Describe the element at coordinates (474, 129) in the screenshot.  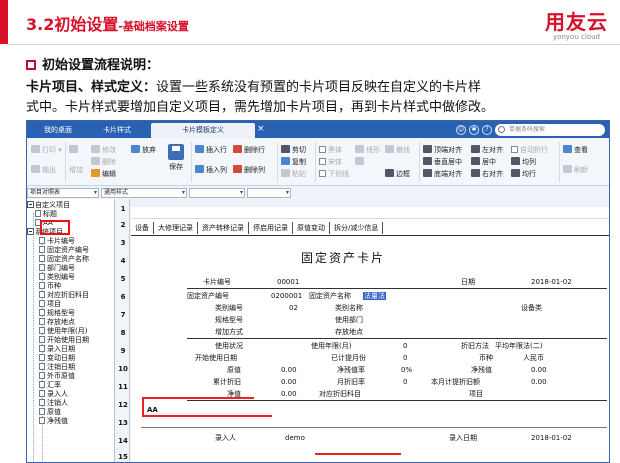
I see `gear-icon: ✱` at that location.